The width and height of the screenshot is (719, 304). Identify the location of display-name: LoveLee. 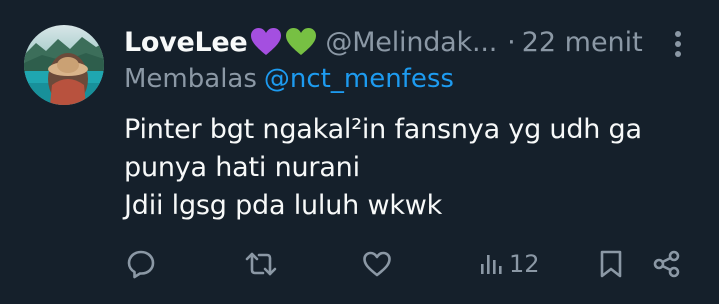
(186, 42).